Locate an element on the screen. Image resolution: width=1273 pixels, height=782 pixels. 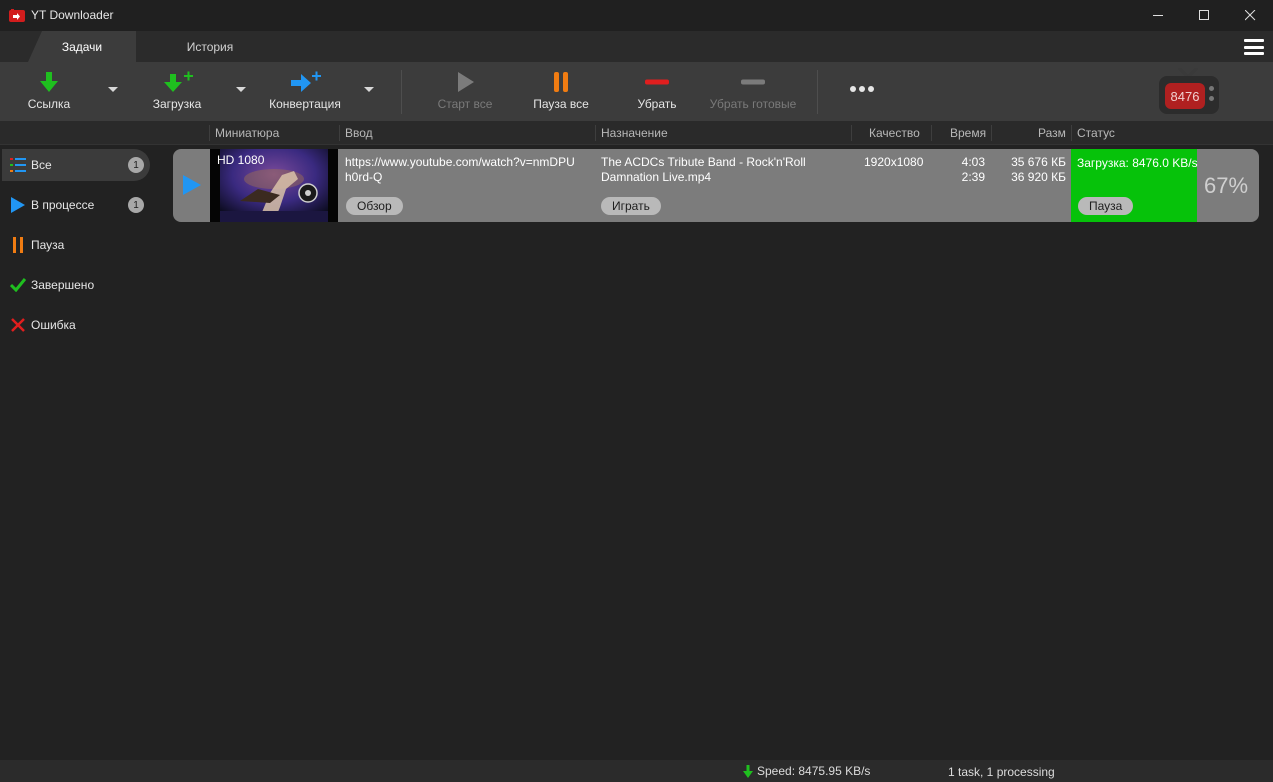
sidebar-item-error: Ошибка is located at coordinates (76, 325).